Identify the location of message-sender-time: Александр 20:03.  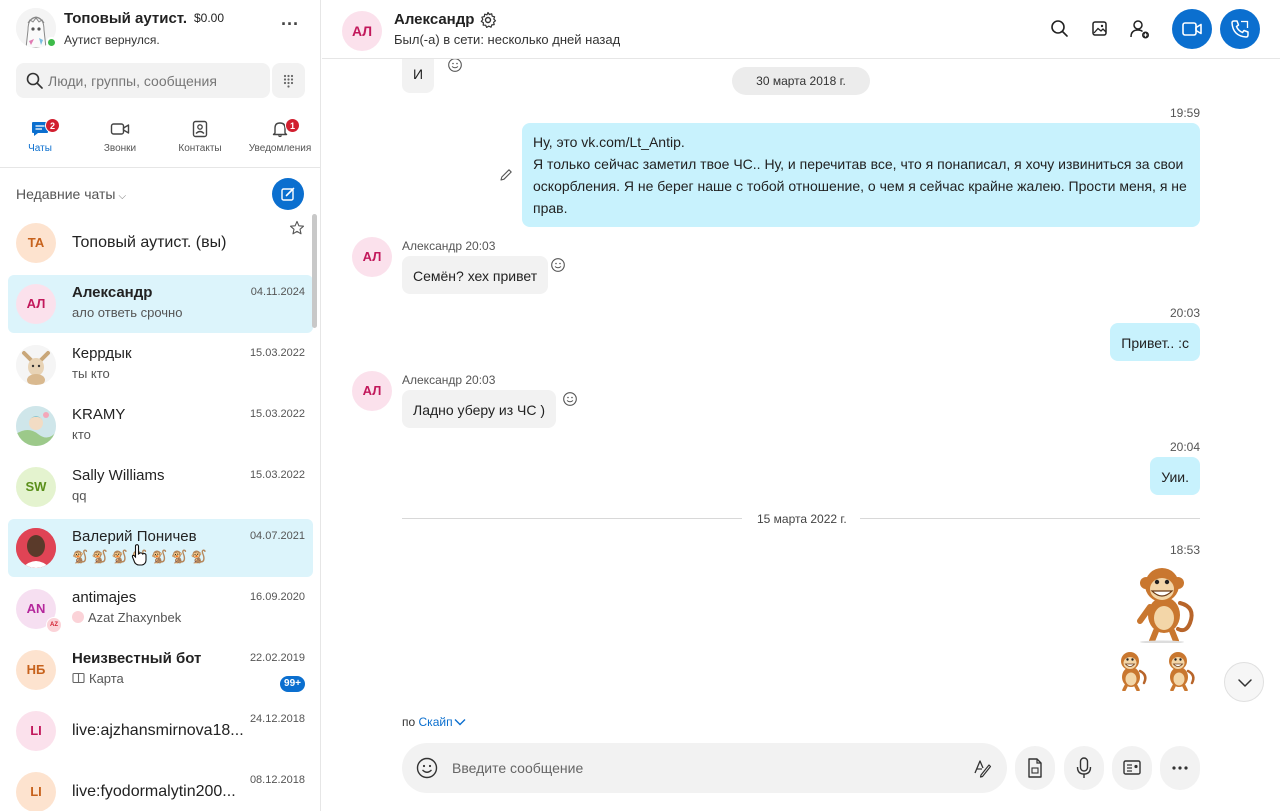
(449, 246).